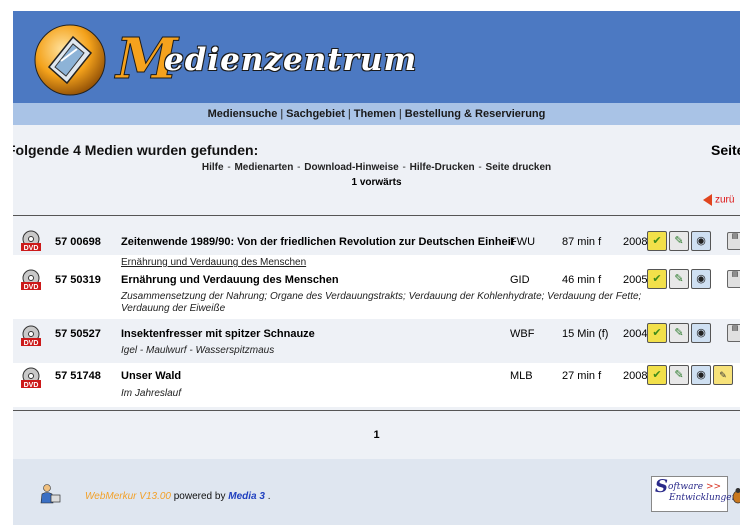 The image size is (740, 525). What do you see at coordinates (582, 242) in the screenshot?
I see `duration: 87 min f` at bounding box center [582, 242].